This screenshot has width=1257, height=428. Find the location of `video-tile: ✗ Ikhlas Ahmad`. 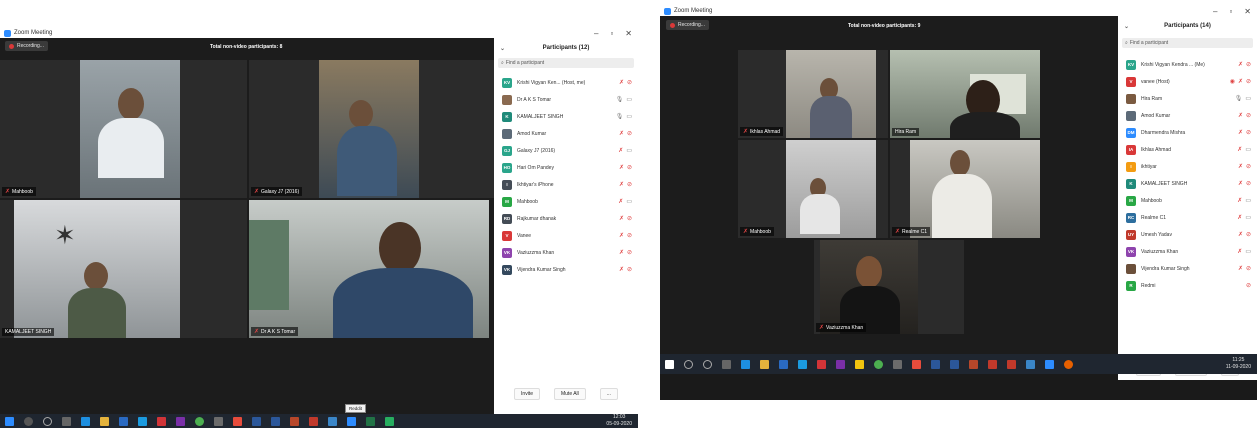

video-tile: ✗ Ikhlas Ahmad is located at coordinates (813, 94).